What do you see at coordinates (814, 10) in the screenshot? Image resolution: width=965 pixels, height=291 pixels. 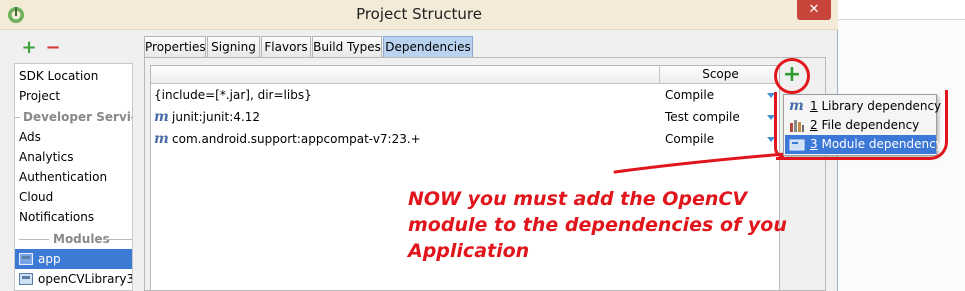 I see `close-button: ✕` at bounding box center [814, 10].